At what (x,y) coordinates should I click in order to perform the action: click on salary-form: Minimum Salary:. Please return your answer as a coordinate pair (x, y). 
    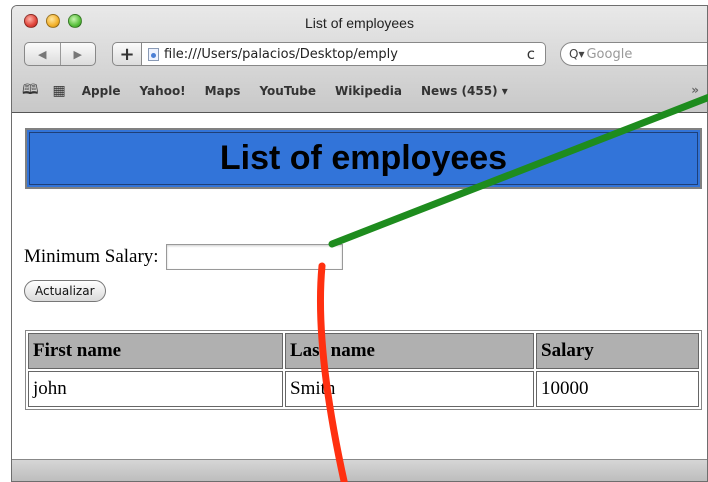
    Looking at the image, I should click on (183, 257).